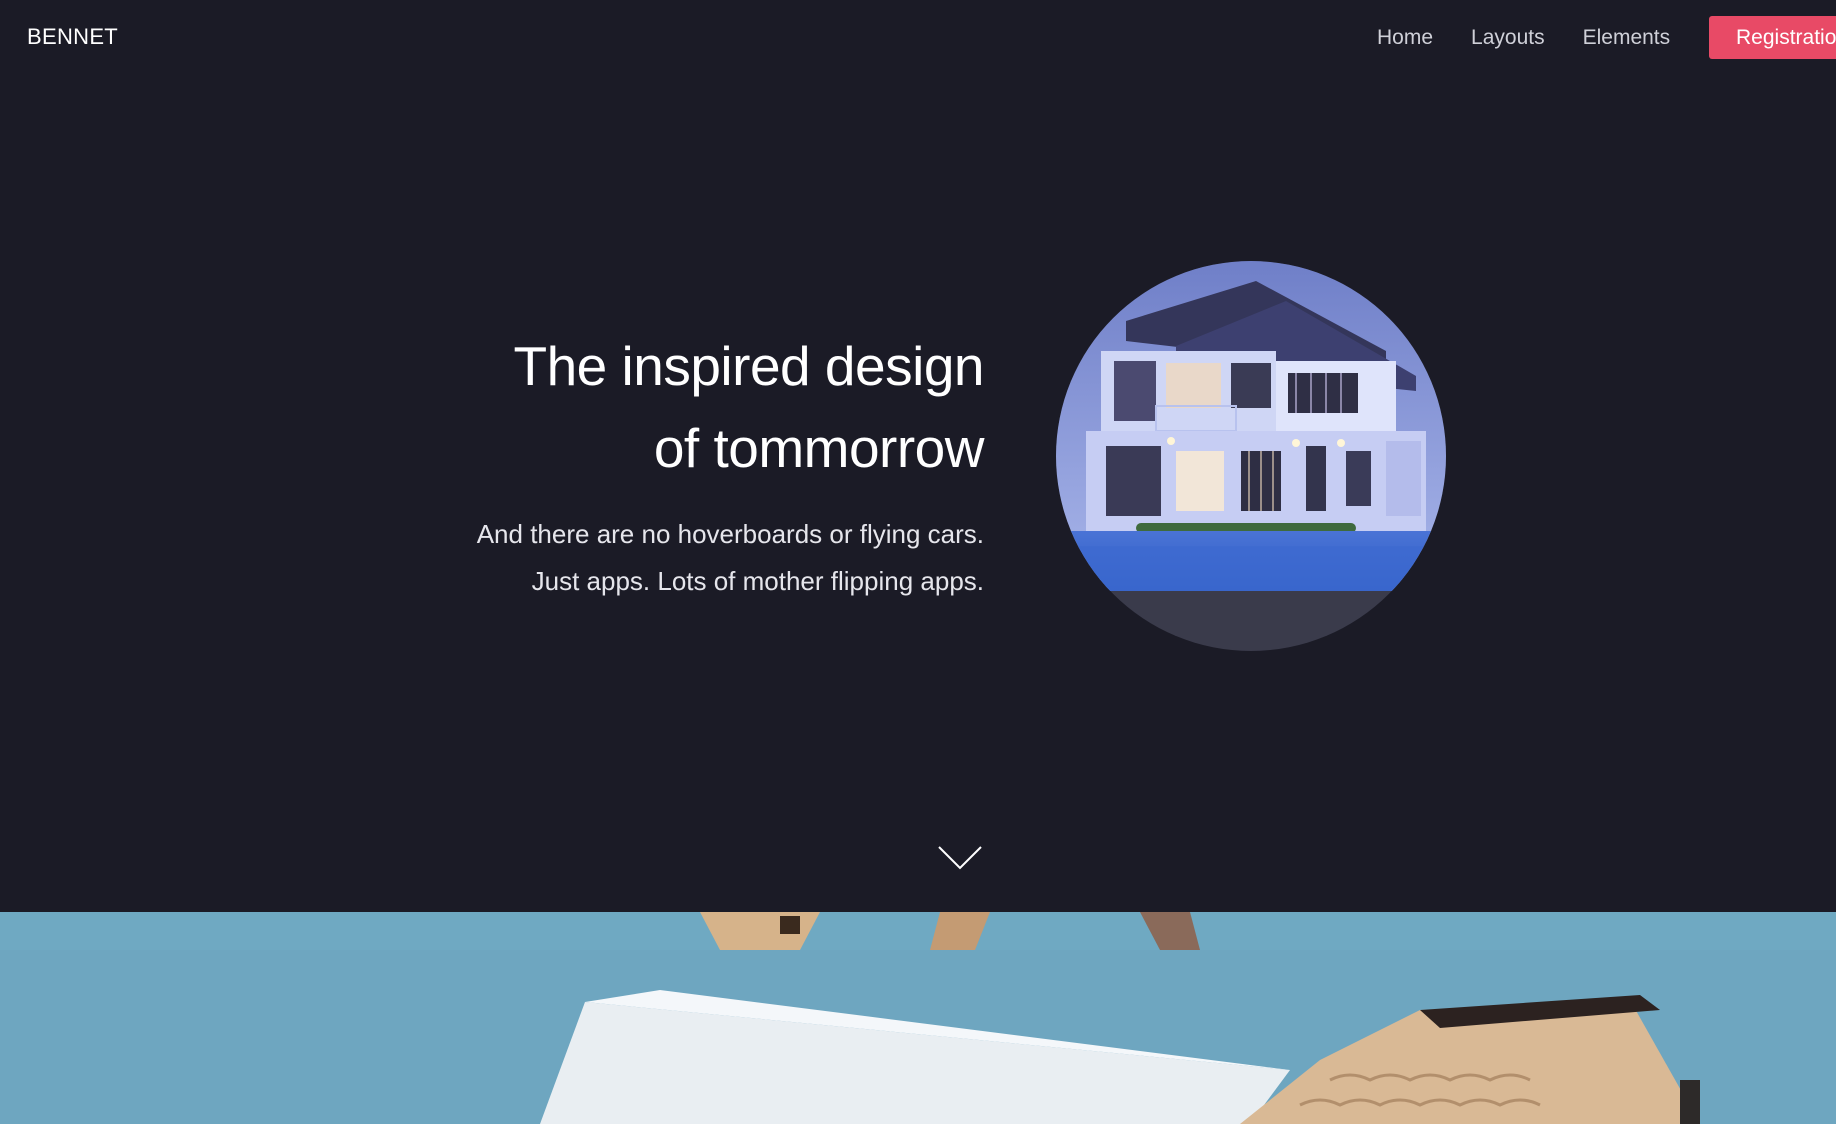 The width and height of the screenshot is (1836, 1124). Describe the element at coordinates (1627, 38) in the screenshot. I see `nav-item-elements: Elements` at that location.